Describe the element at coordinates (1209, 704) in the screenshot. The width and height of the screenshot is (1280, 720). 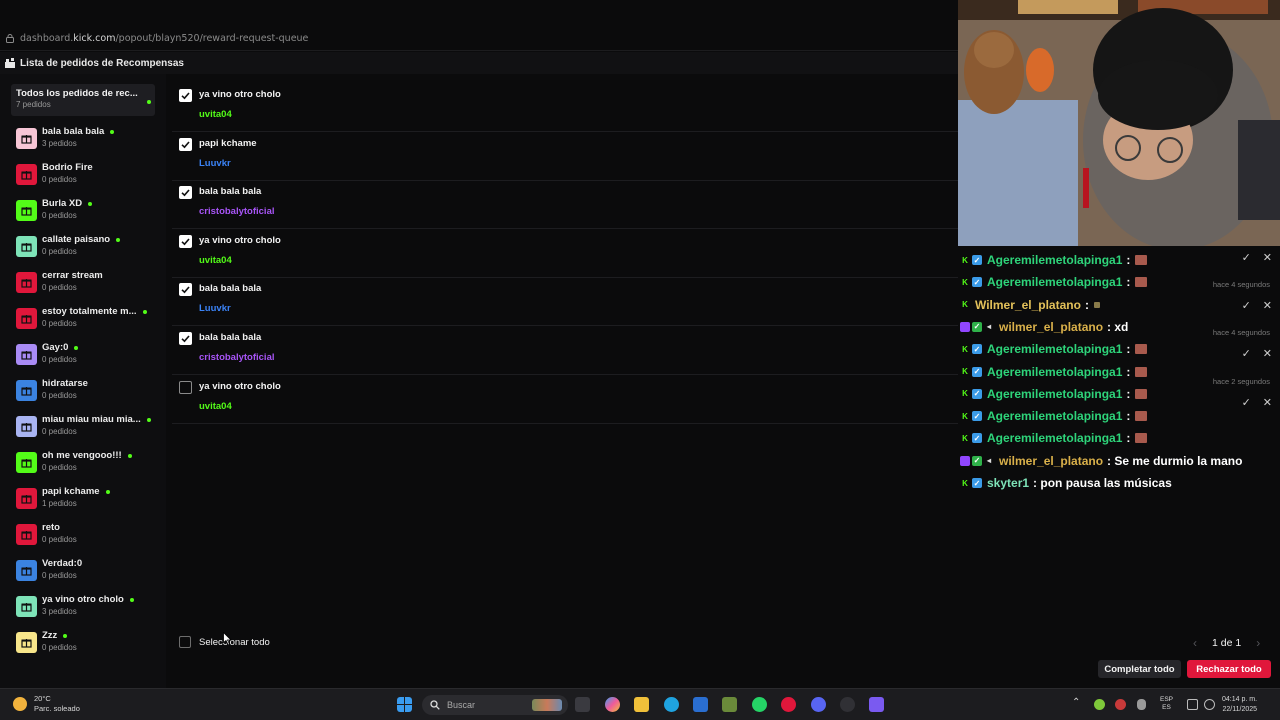
I see `volume-icon` at that location.